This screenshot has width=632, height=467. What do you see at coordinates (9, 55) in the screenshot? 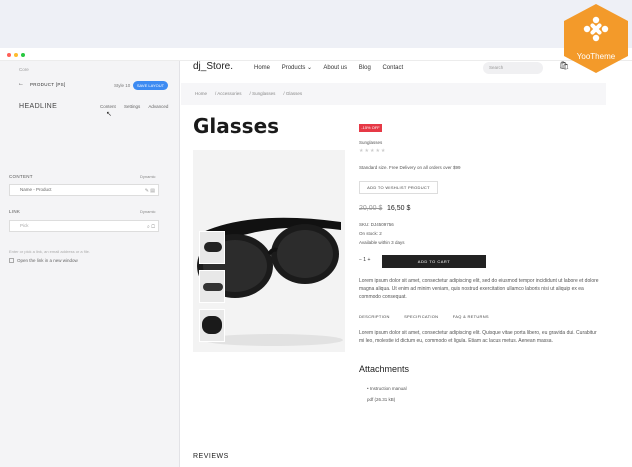
I see `close-dot-icon` at bounding box center [9, 55].